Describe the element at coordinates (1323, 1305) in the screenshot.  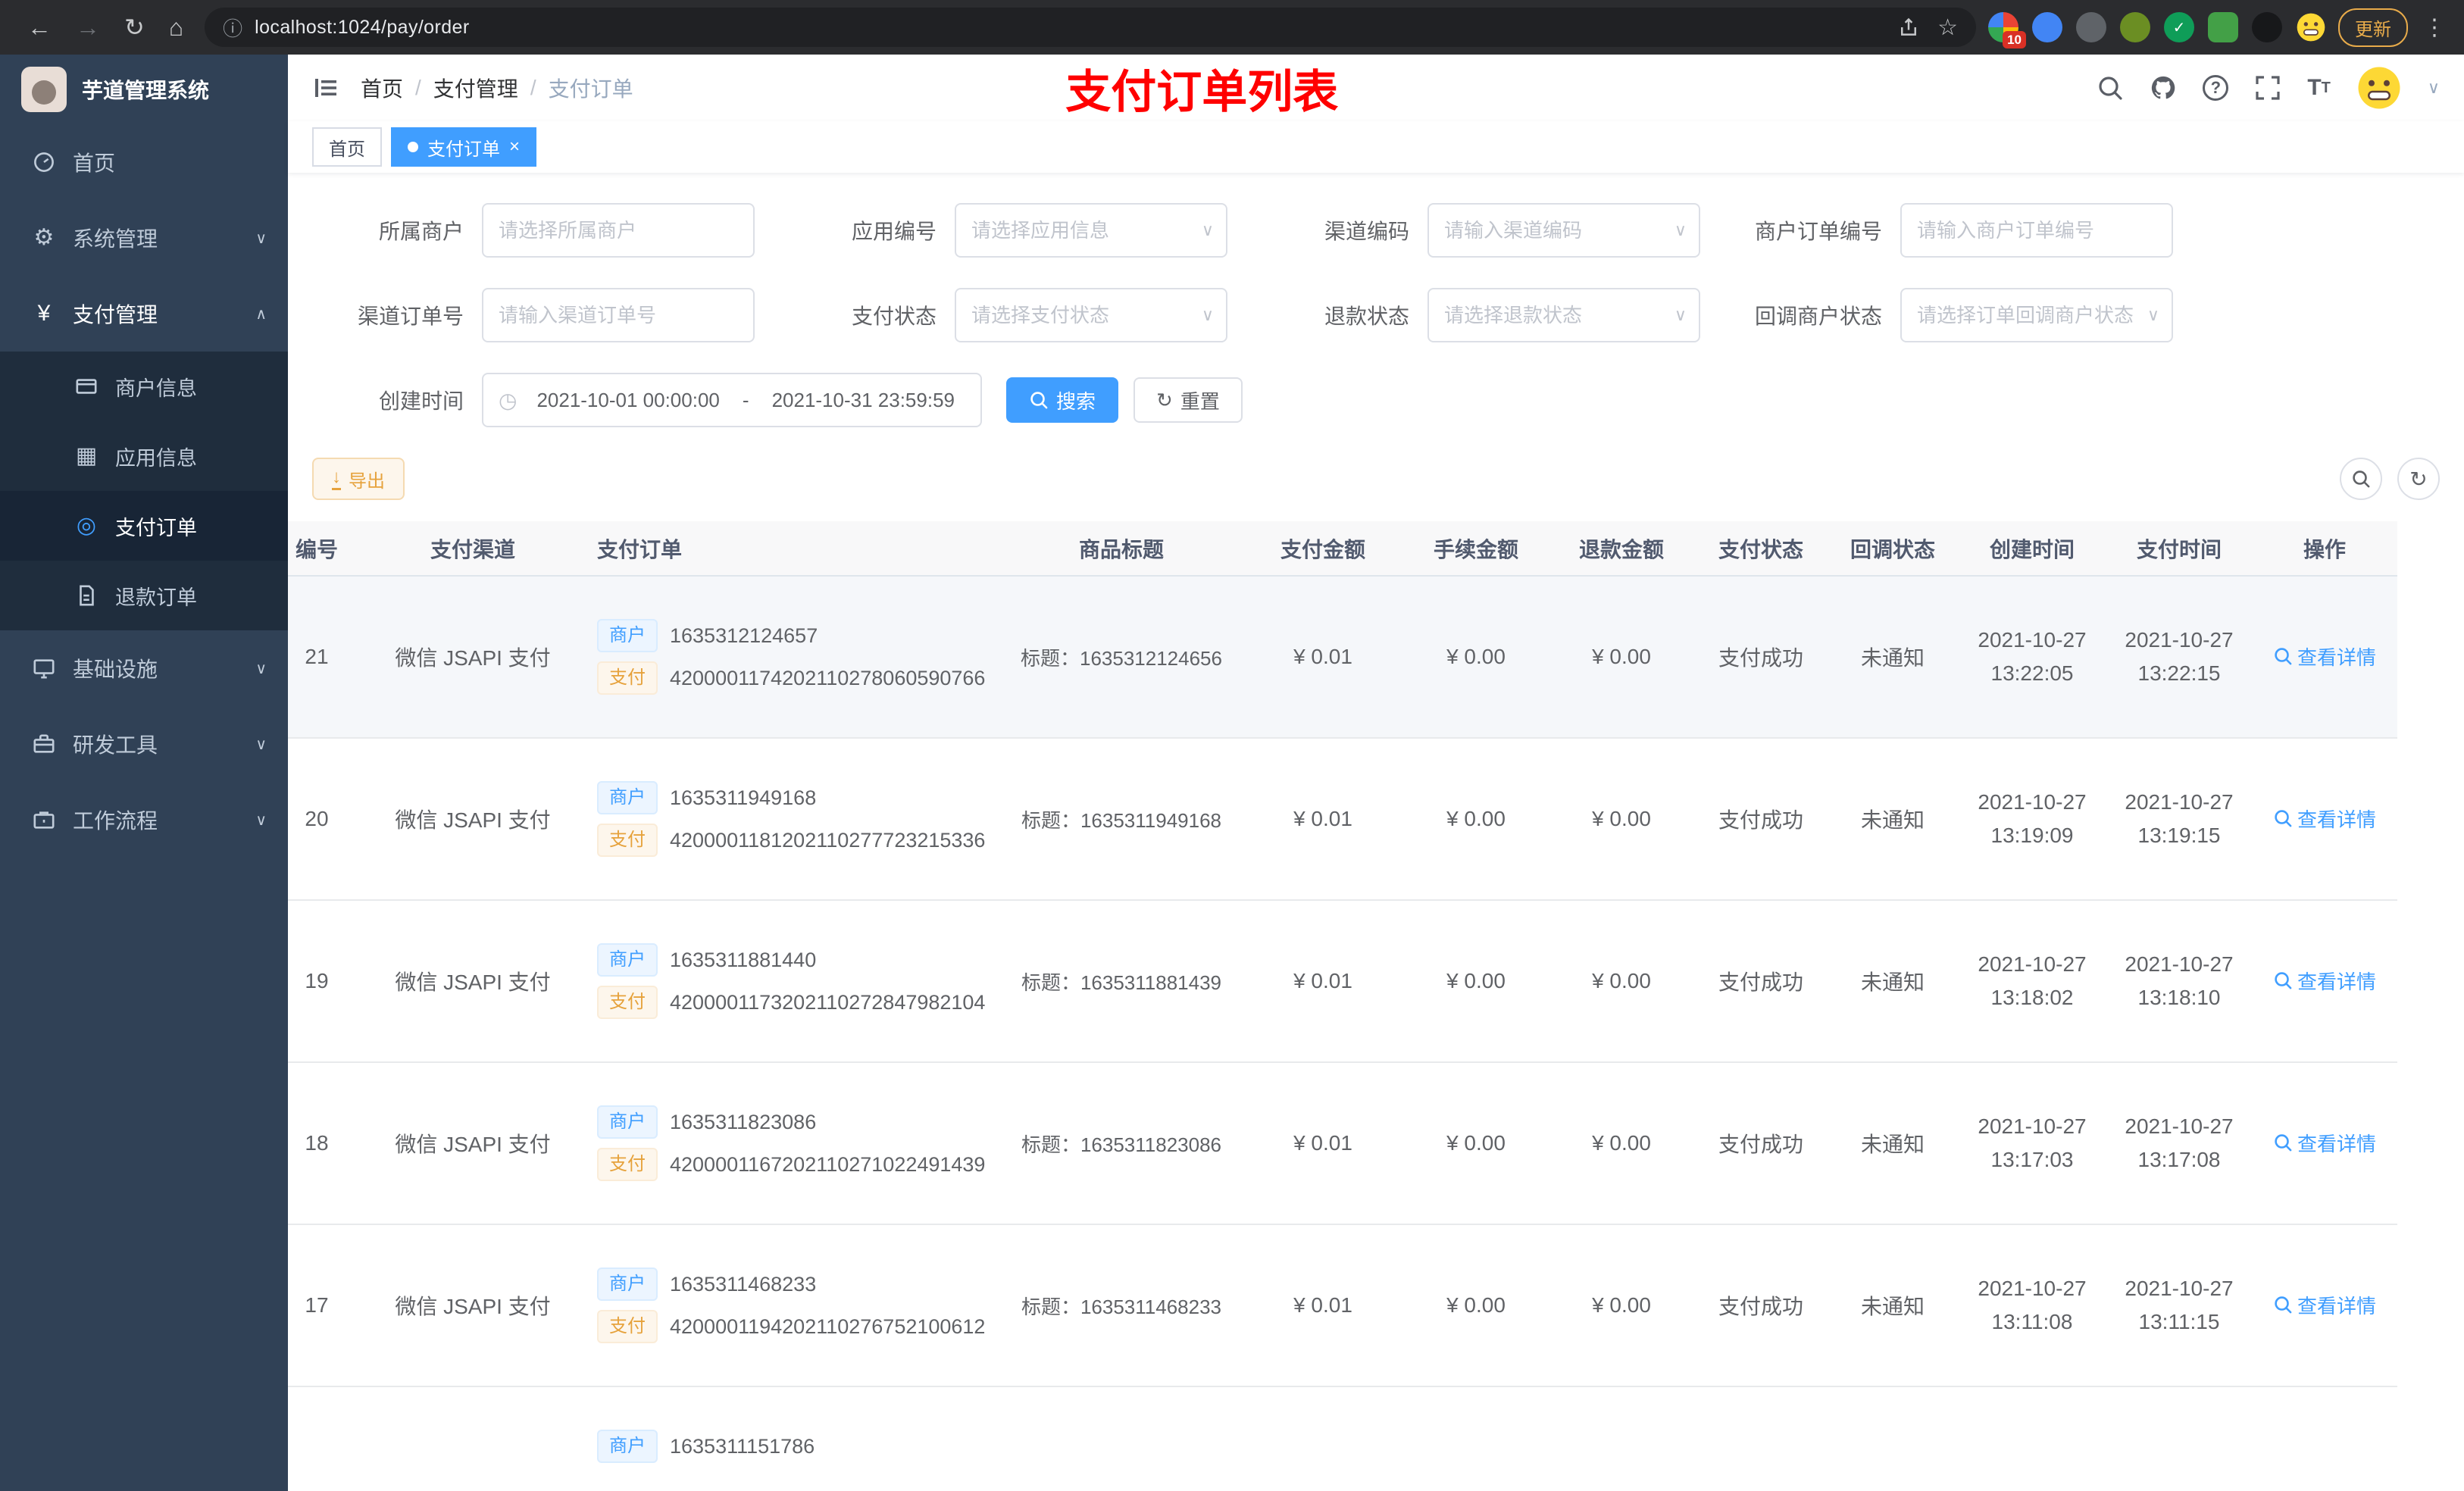
I see `cell-pay-amount: ¥ 0.01` at that location.